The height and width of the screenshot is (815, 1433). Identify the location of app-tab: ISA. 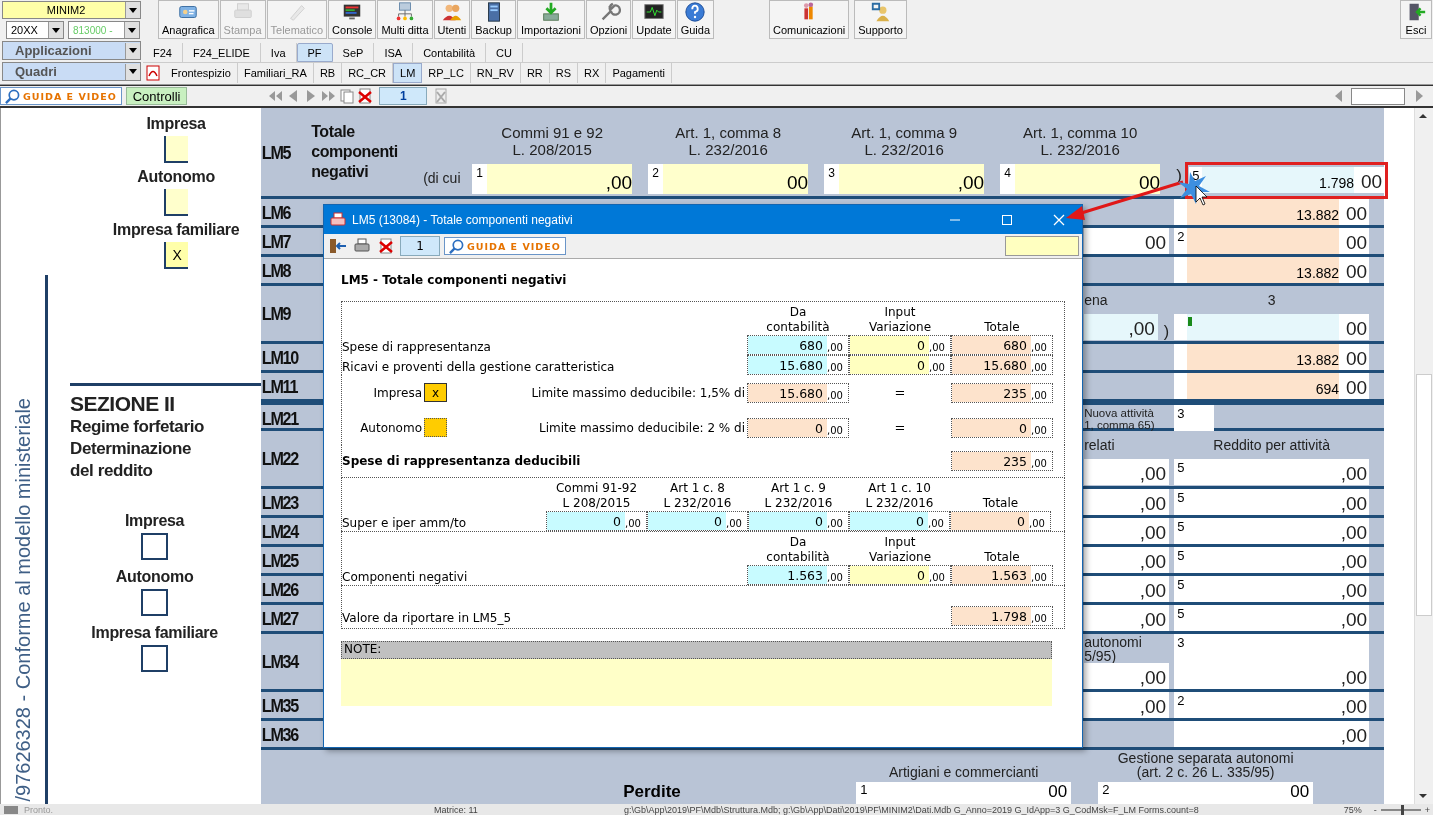
(394, 52).